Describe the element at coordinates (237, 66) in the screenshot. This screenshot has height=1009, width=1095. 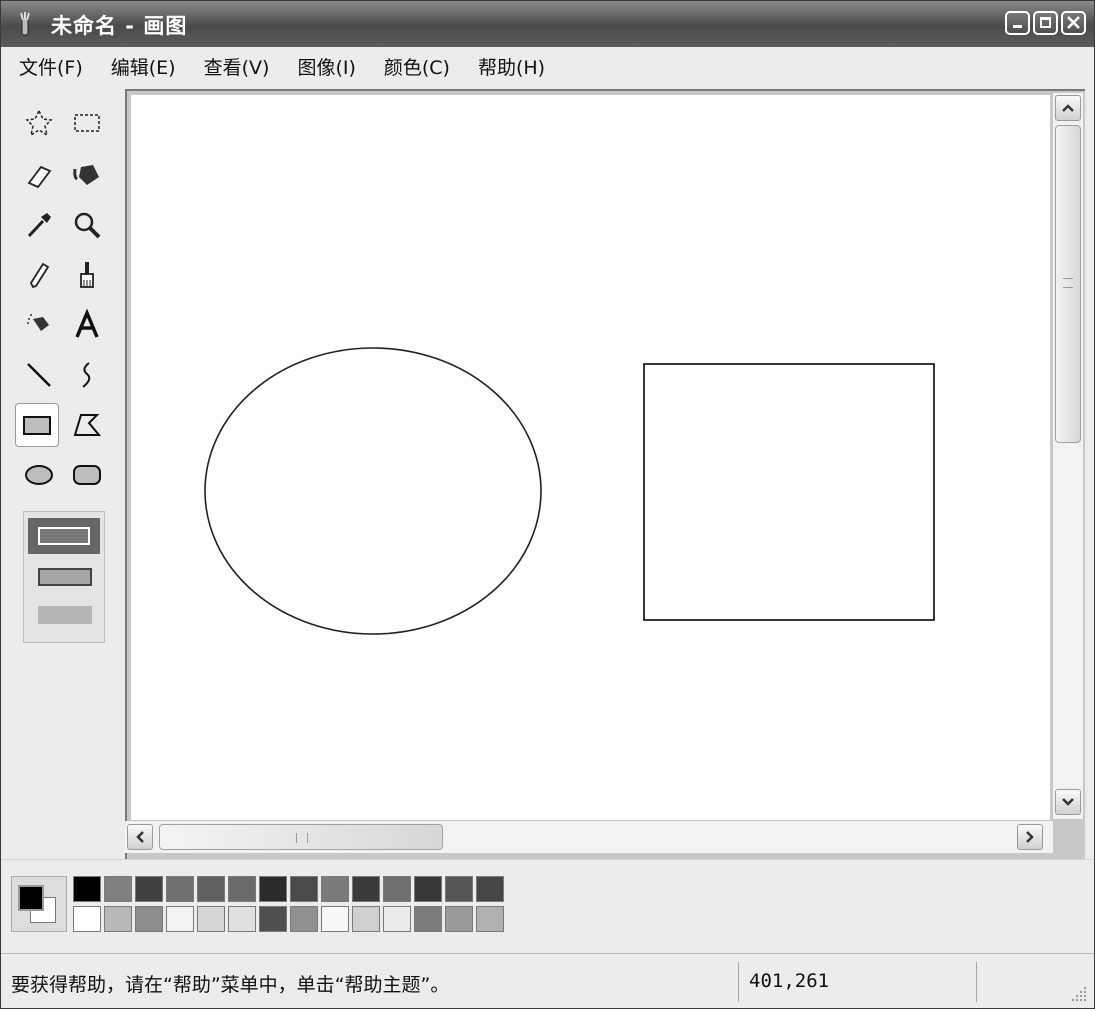
I see `menu-view: 查看(V)` at that location.